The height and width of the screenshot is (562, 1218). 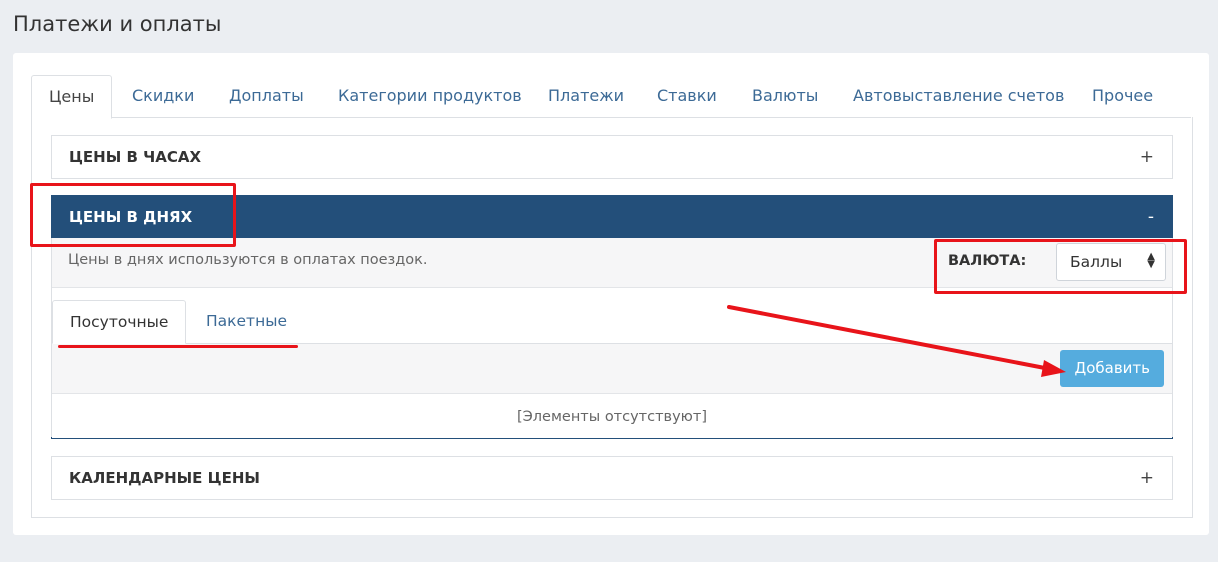 What do you see at coordinates (987, 261) in the screenshot?
I see `currency-label: ВАЛЮТА:` at bounding box center [987, 261].